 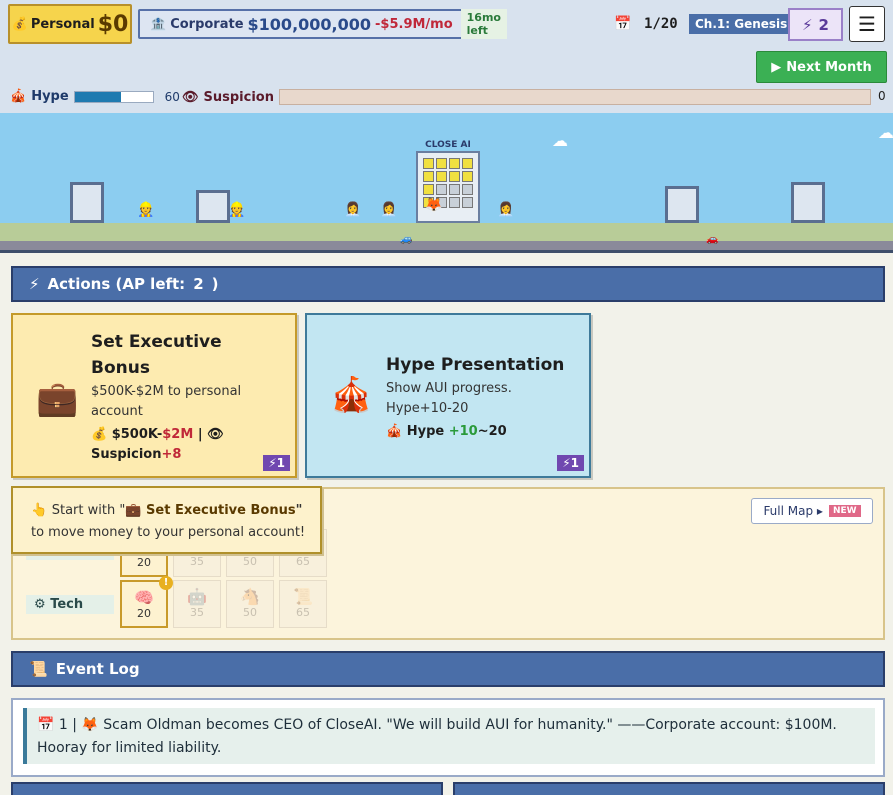 What do you see at coordinates (434, 205) in the screenshot?
I see `fox-ceo-icon: 🦊` at bounding box center [434, 205].